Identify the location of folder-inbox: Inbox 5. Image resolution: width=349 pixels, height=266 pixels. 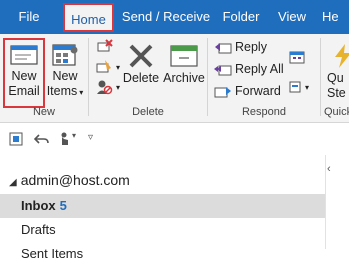
(162, 206).